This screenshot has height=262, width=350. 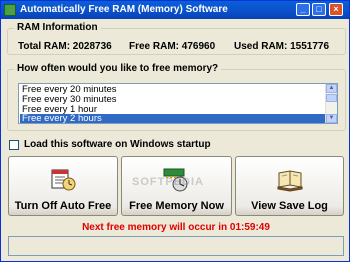 What do you see at coordinates (289, 181) in the screenshot?
I see `open-book-icon` at bounding box center [289, 181].